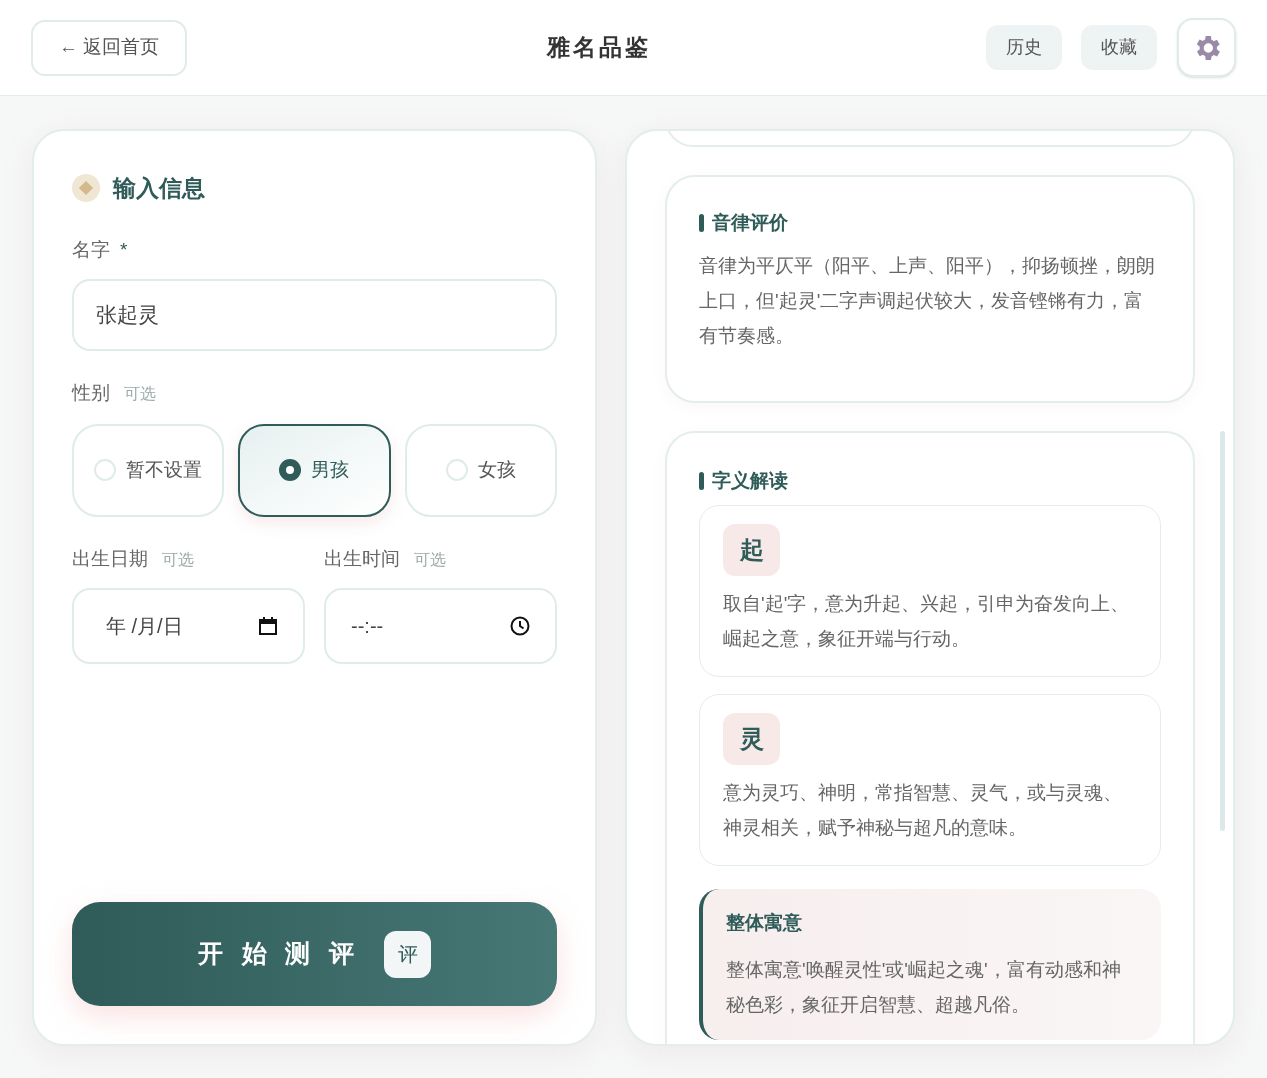 This screenshot has width=1267, height=1078. I want to click on section-text: 音律为平仄平（阳平、上声、阳平），抑扬顿挫，朗朗上口，但'起灵'二字声调起伏较大，发音铿锵有力，富有节奏感。, so click(927, 300).